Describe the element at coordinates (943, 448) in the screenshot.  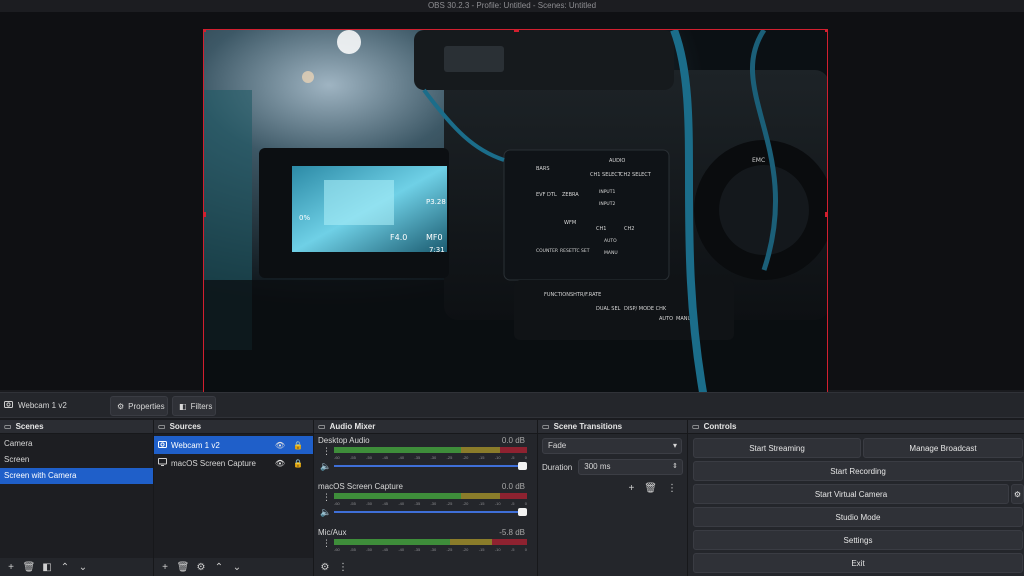
I see `manage-broadcast-button: Manage Broadcast` at that location.